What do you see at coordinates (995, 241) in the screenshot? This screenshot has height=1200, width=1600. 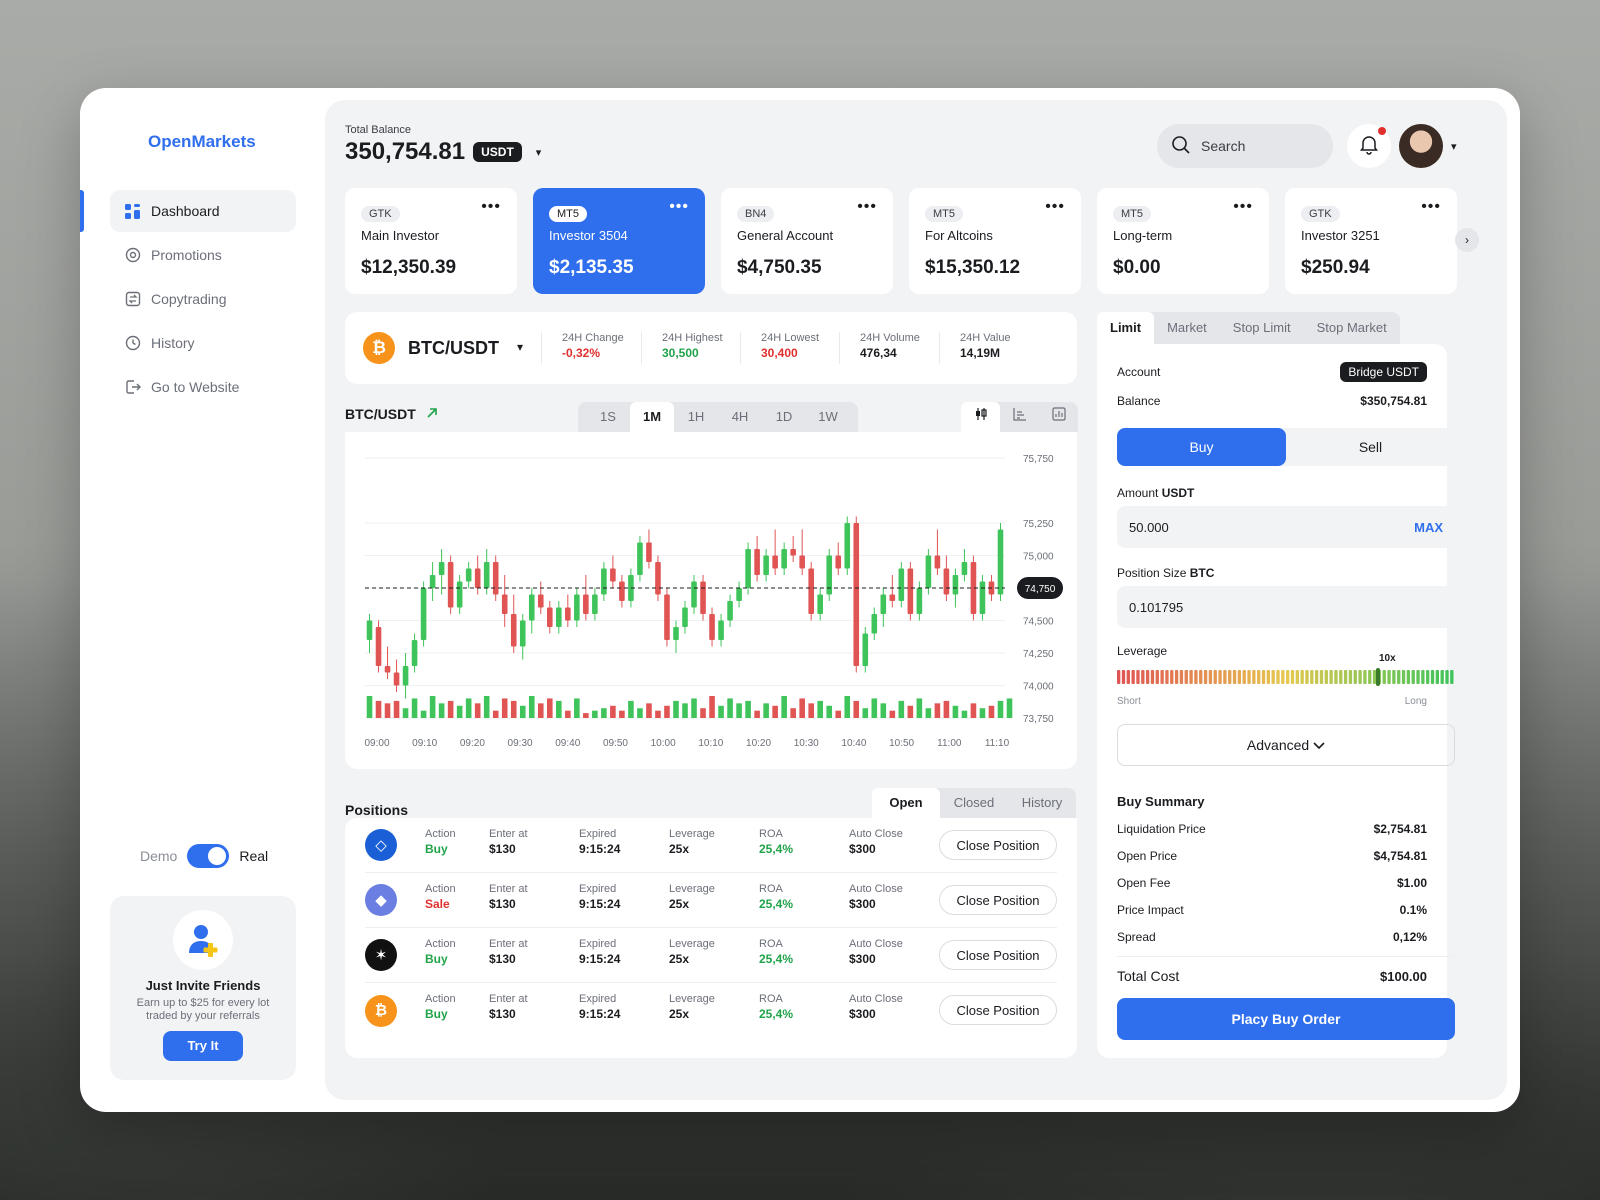 I see `account-card: MT5 ••• For Altcoins $15,350.12` at bounding box center [995, 241].